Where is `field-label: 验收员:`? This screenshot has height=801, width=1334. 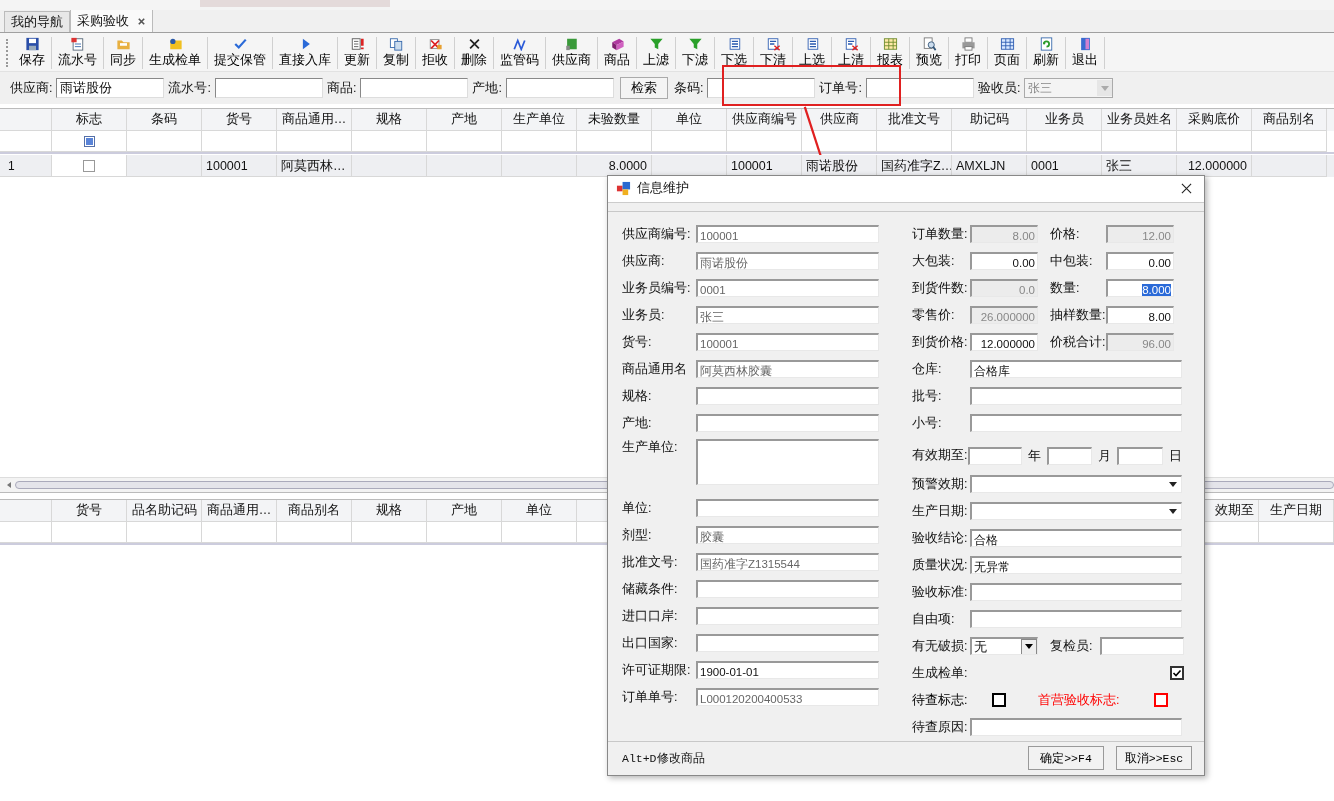
field-label: 验收员: is located at coordinates (999, 88).